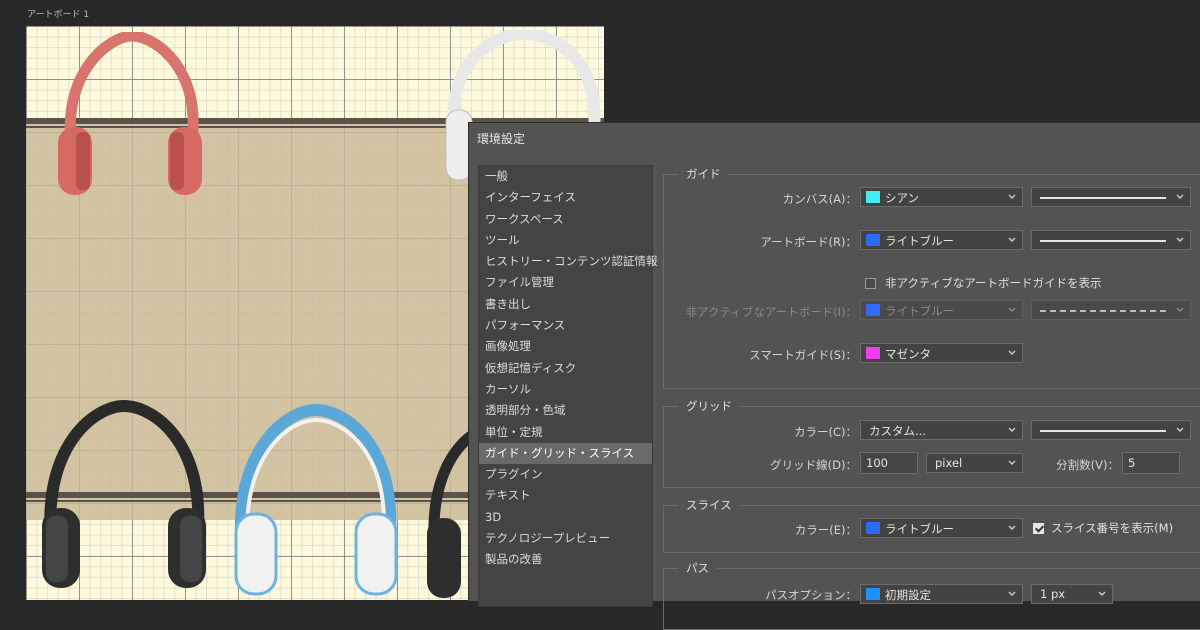 The image size is (1200, 630). I want to click on slice-color-value: ライトブルー, so click(919, 529).